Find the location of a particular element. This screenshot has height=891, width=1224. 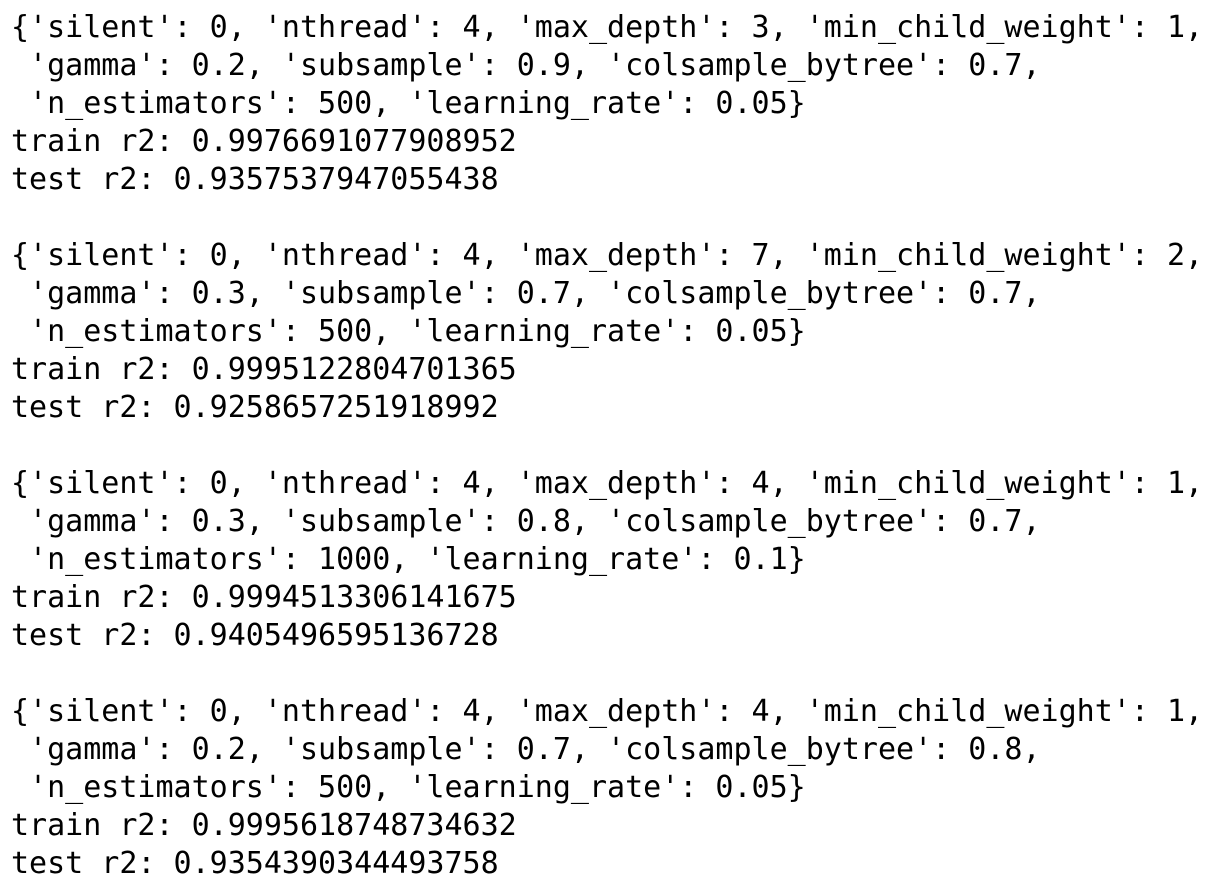

test-r2-line: test r2: 0.9258657251918992 is located at coordinates (255, 407).